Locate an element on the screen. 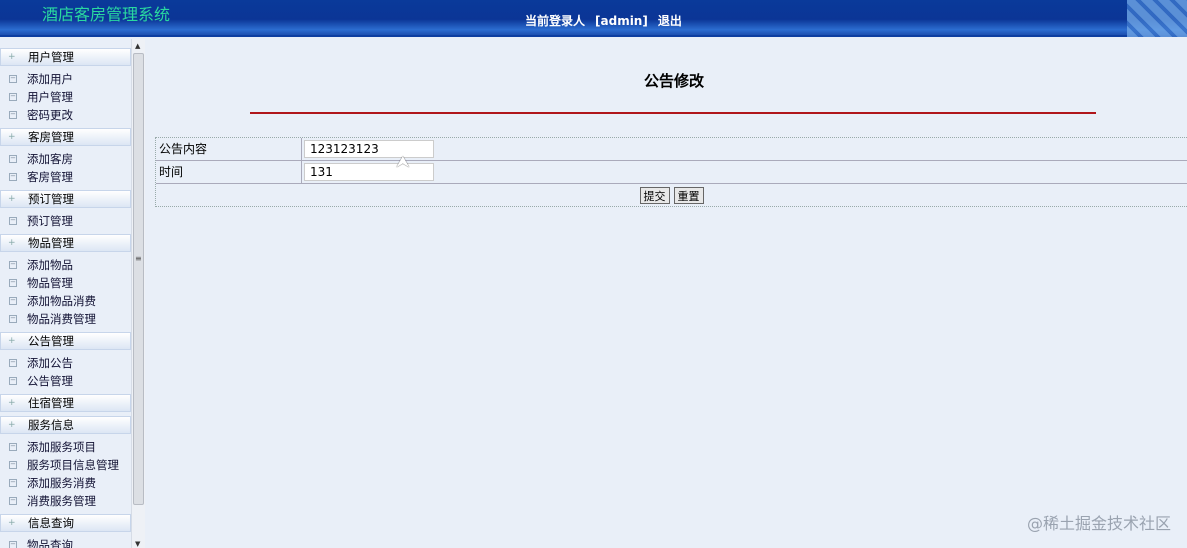  sidebar-item: − 物品消费管理 is located at coordinates (65, 319).